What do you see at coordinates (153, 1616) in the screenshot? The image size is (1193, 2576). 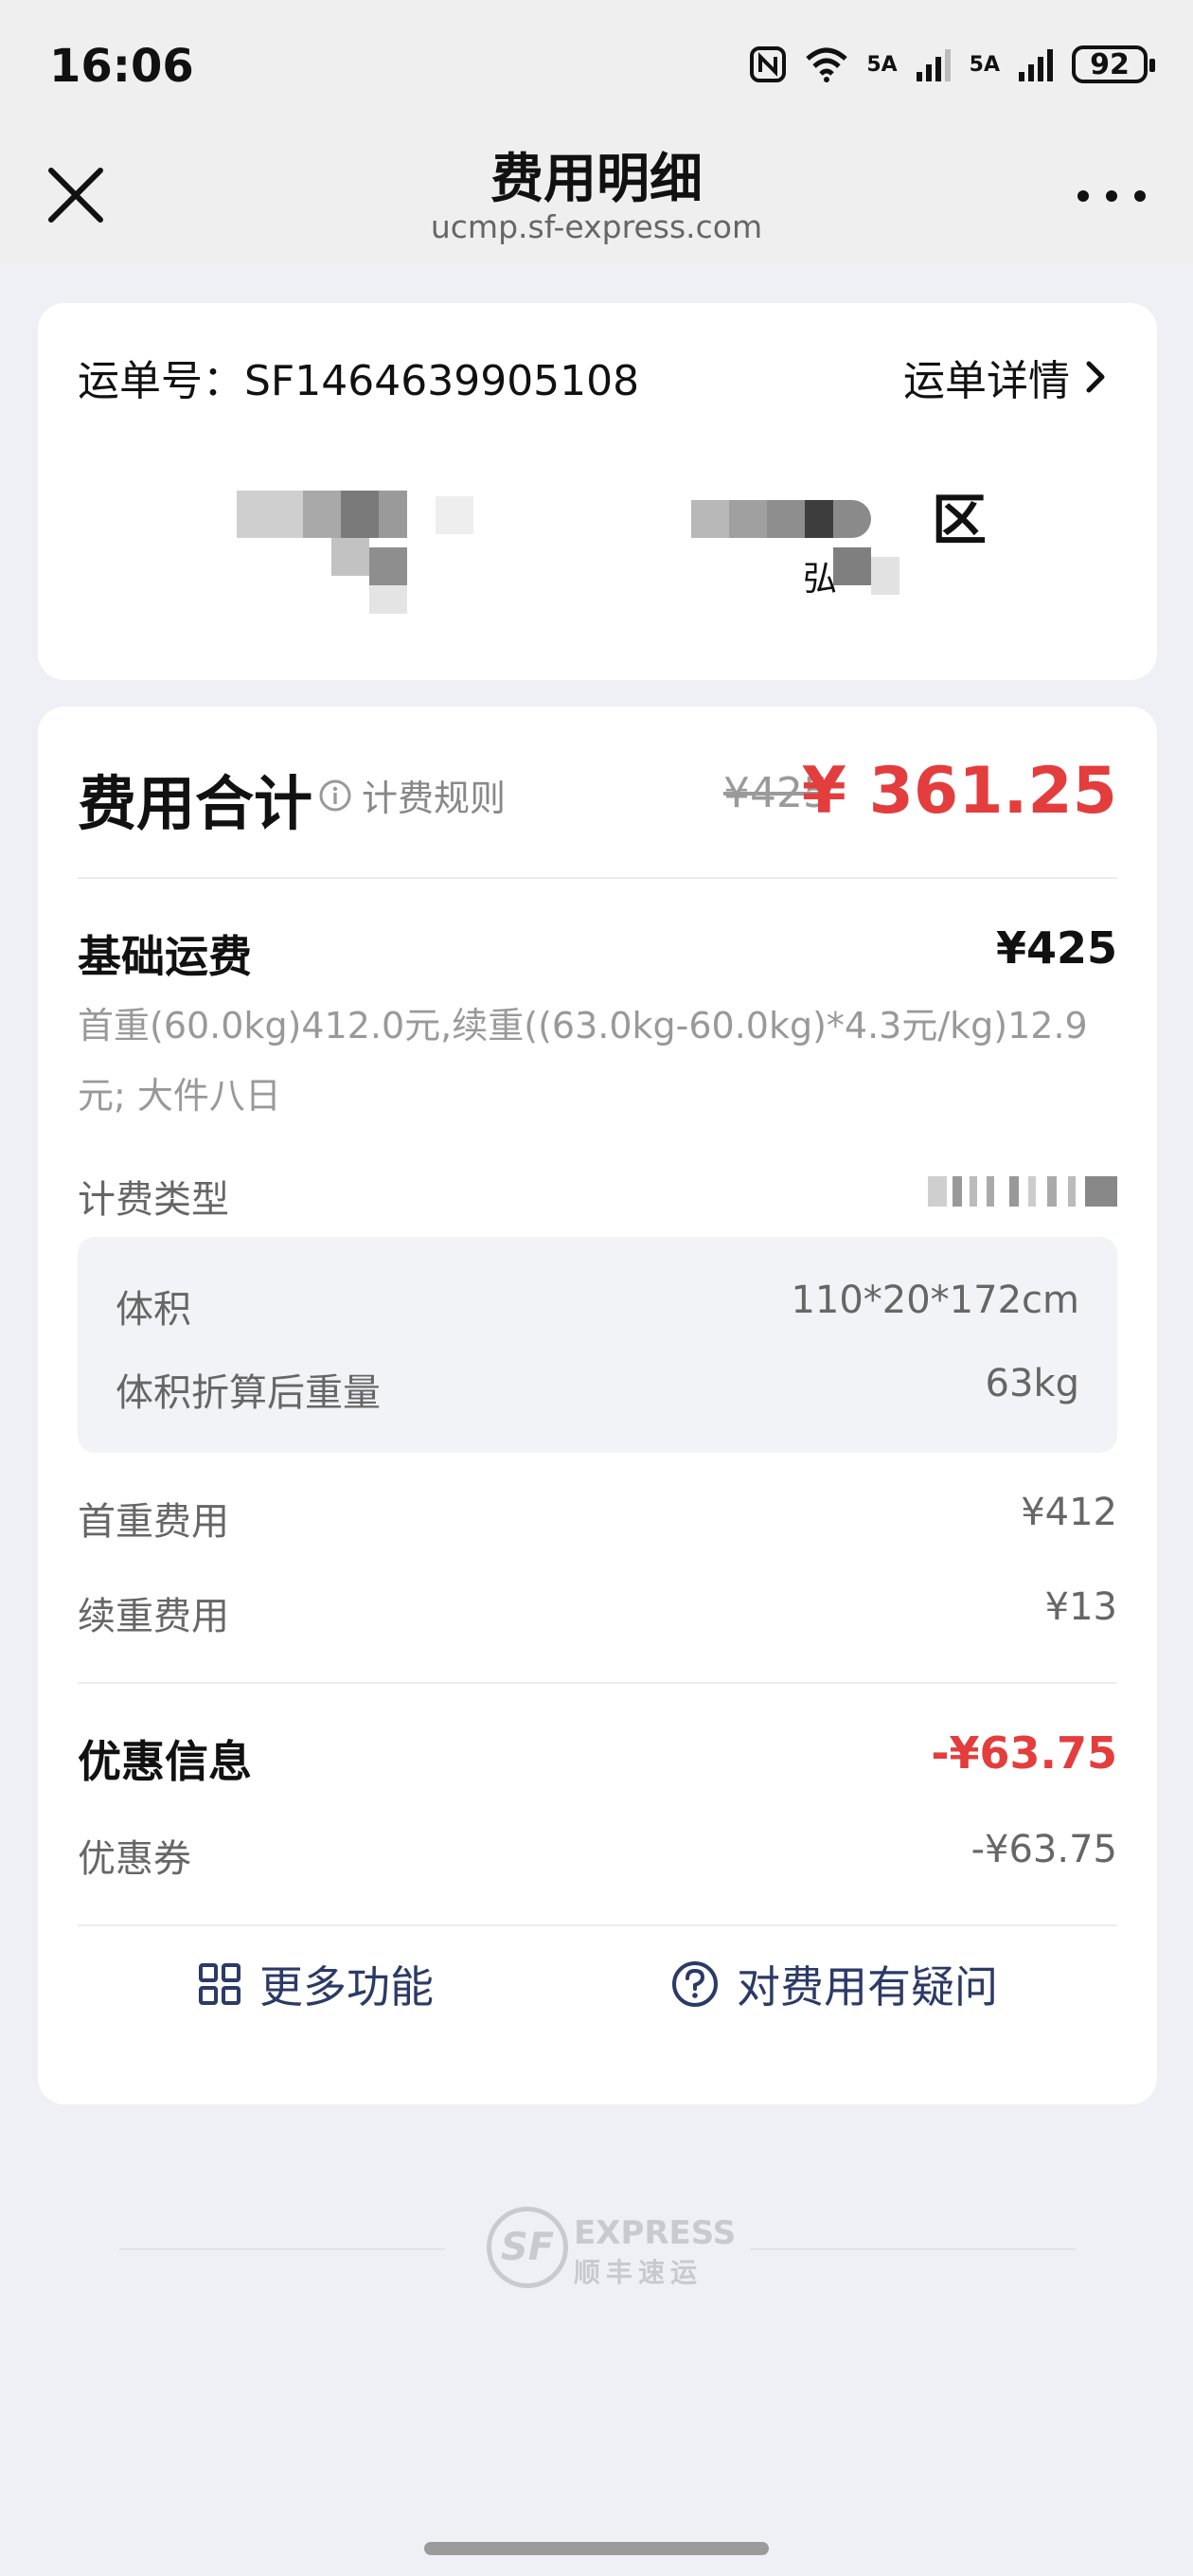 I see `extra-weight-label: 续重费用` at bounding box center [153, 1616].